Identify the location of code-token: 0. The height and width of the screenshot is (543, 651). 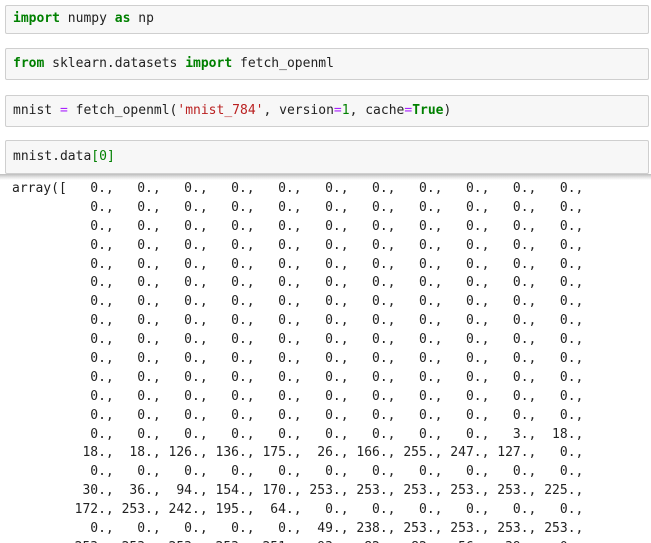
(103, 156).